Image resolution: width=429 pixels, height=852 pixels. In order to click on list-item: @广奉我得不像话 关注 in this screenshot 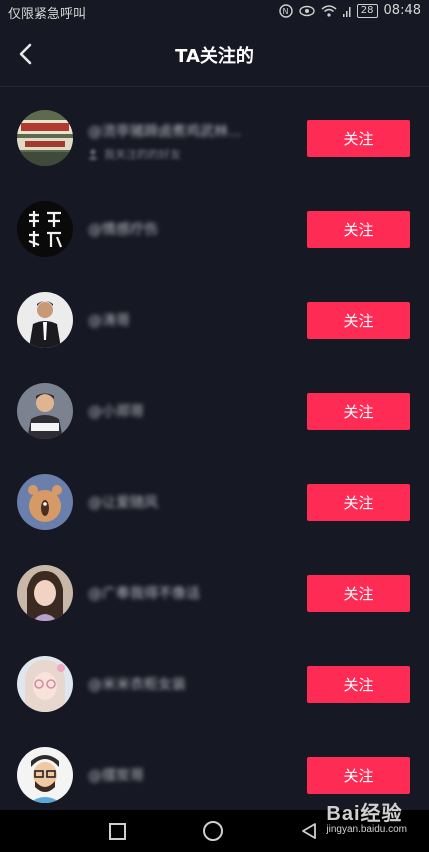, I will do `click(214, 592)`.